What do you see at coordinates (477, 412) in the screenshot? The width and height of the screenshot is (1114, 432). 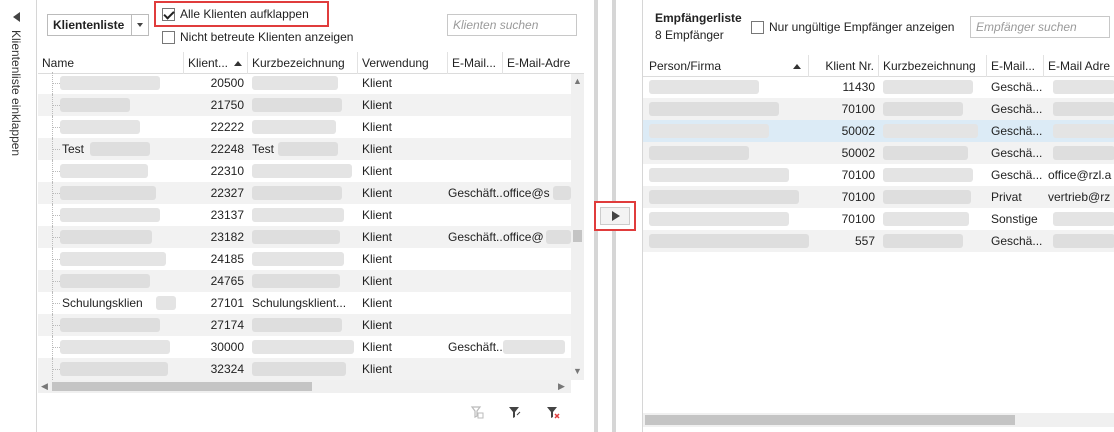 I see `filter-clear-icon` at bounding box center [477, 412].